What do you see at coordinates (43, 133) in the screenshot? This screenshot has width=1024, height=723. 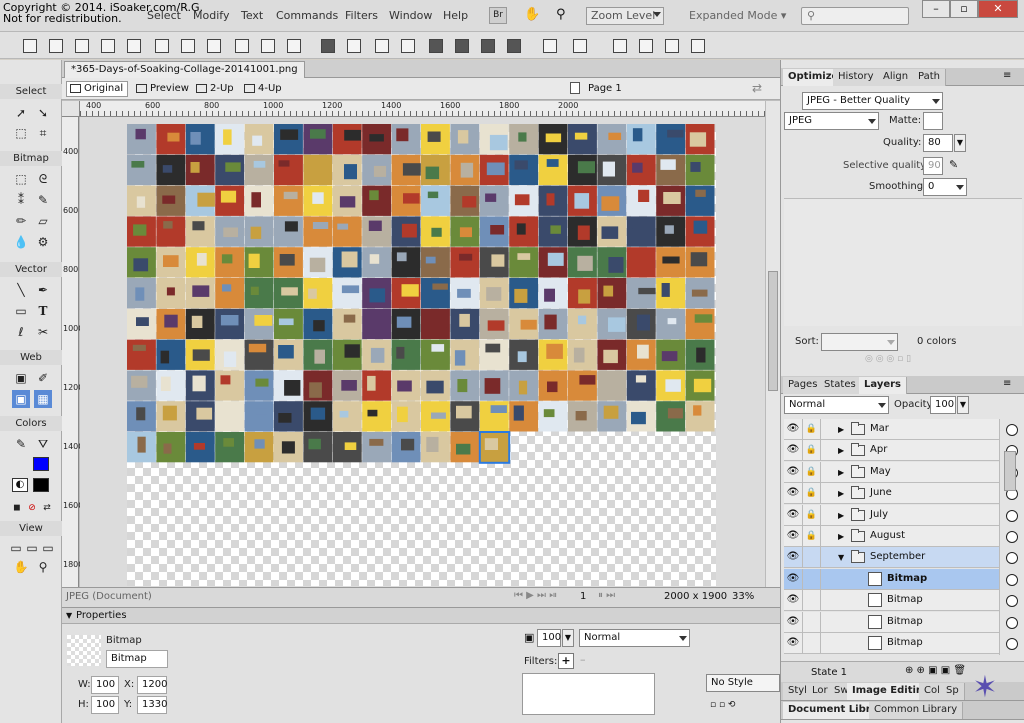 I see `crop-tool-icon: ⌗` at bounding box center [43, 133].